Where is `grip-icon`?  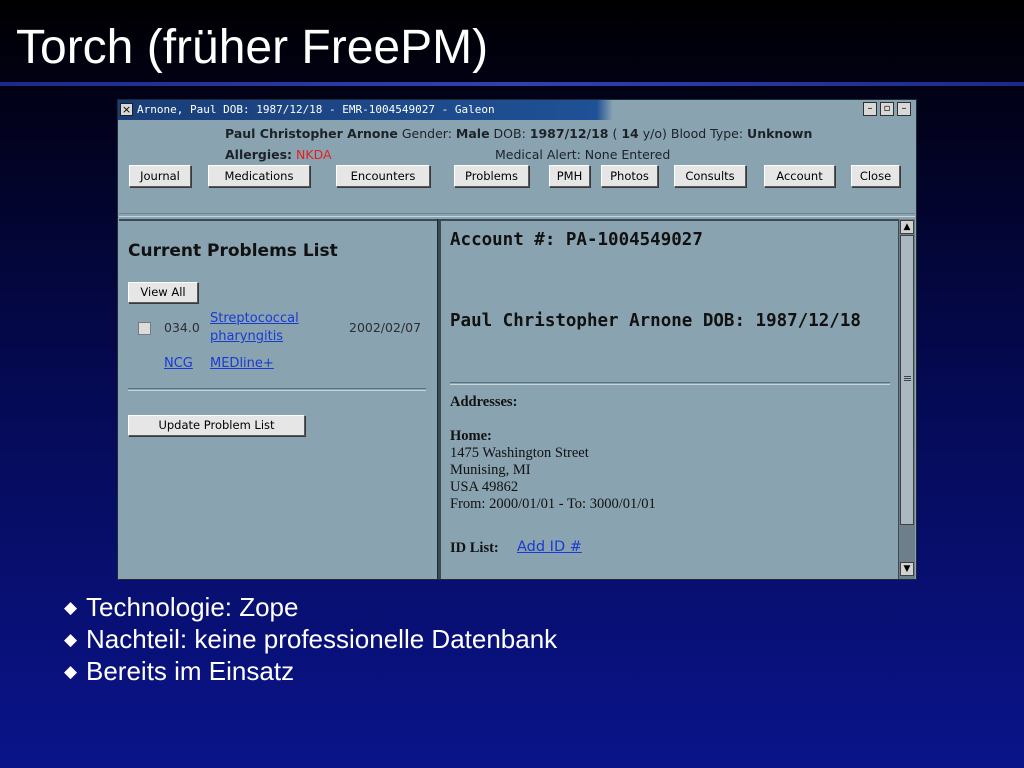
grip-icon is located at coordinates (907, 376).